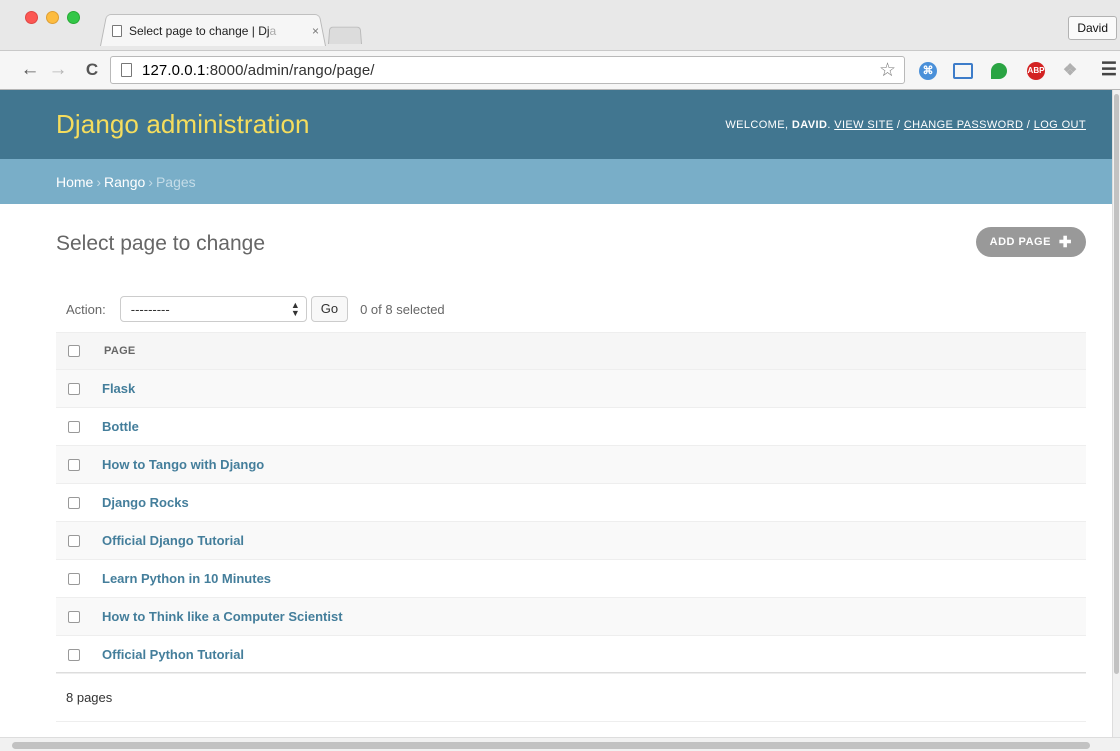 The image size is (1120, 751). What do you see at coordinates (999, 71) in the screenshot?
I see `extension-chat-icon` at bounding box center [999, 71].